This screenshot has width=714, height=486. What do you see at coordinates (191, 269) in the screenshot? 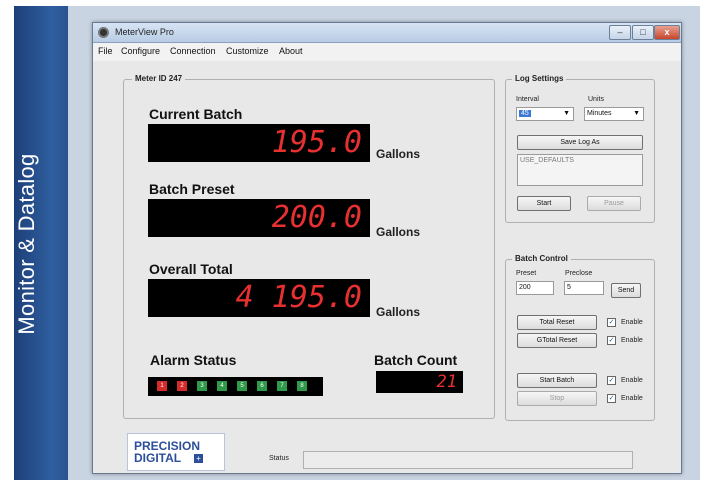
I see `overall-total-label: Overall Total` at bounding box center [191, 269].